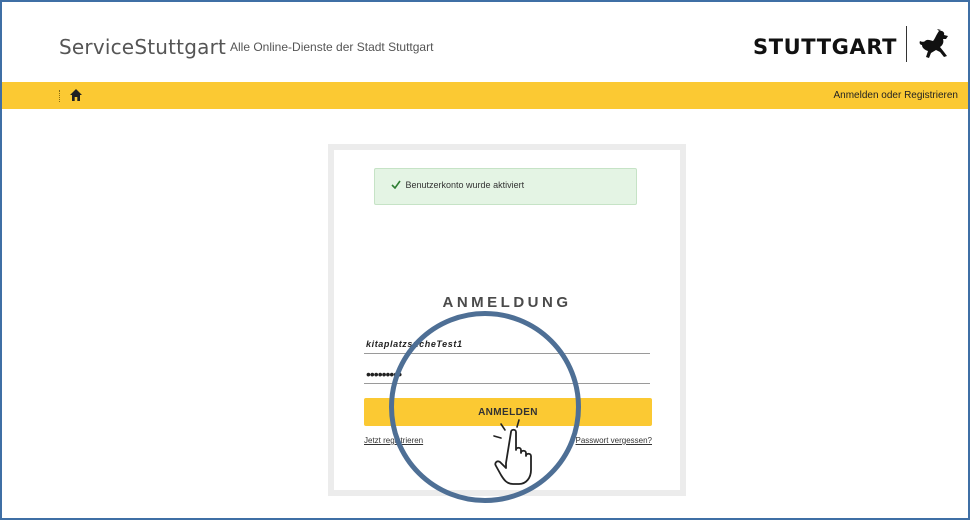 Image resolution: width=970 pixels, height=520 pixels. I want to click on nav-bar: Anmelden oder Registrieren, so click(485, 95).